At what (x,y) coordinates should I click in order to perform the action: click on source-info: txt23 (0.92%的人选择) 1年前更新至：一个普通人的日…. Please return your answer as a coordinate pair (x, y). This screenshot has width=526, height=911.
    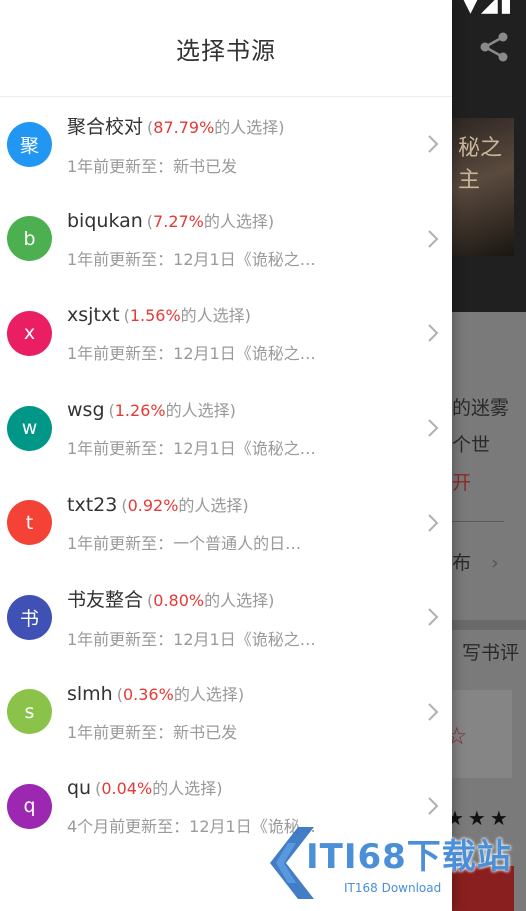
    Looking at the image, I should click on (237, 523).